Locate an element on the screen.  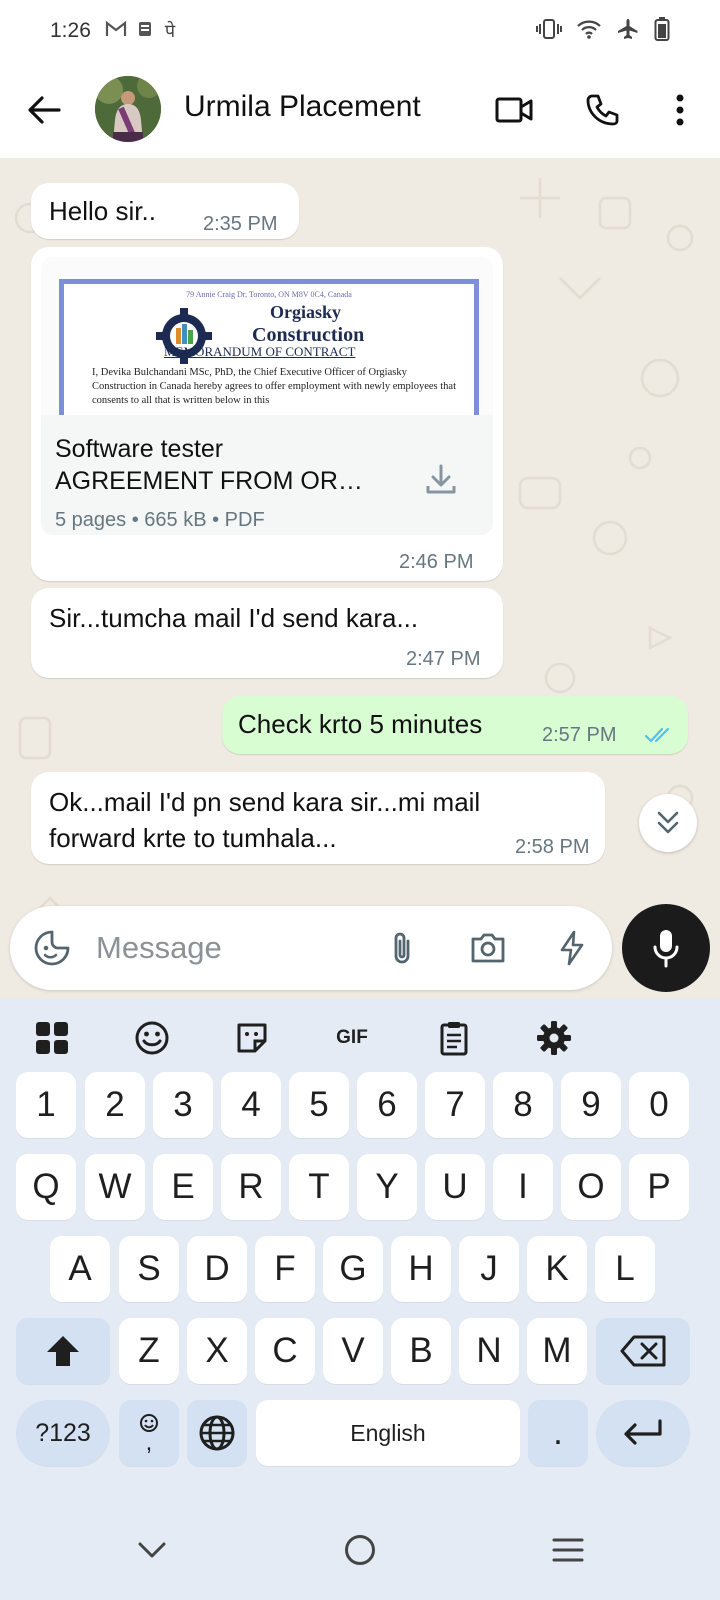
status-time: 1:26 is located at coordinates (70, 30).